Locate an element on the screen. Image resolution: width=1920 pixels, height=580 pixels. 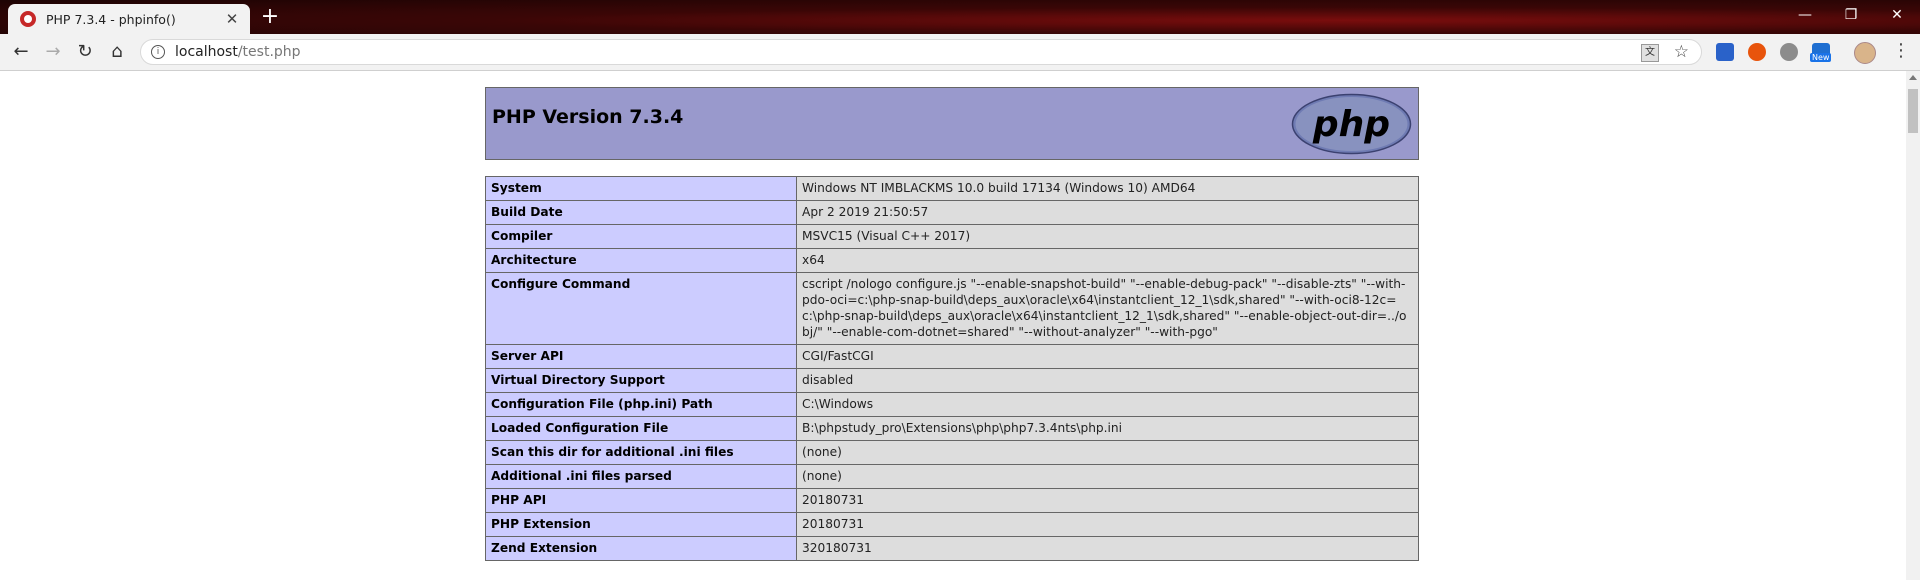
row-key: PHP API is located at coordinates (641, 500).